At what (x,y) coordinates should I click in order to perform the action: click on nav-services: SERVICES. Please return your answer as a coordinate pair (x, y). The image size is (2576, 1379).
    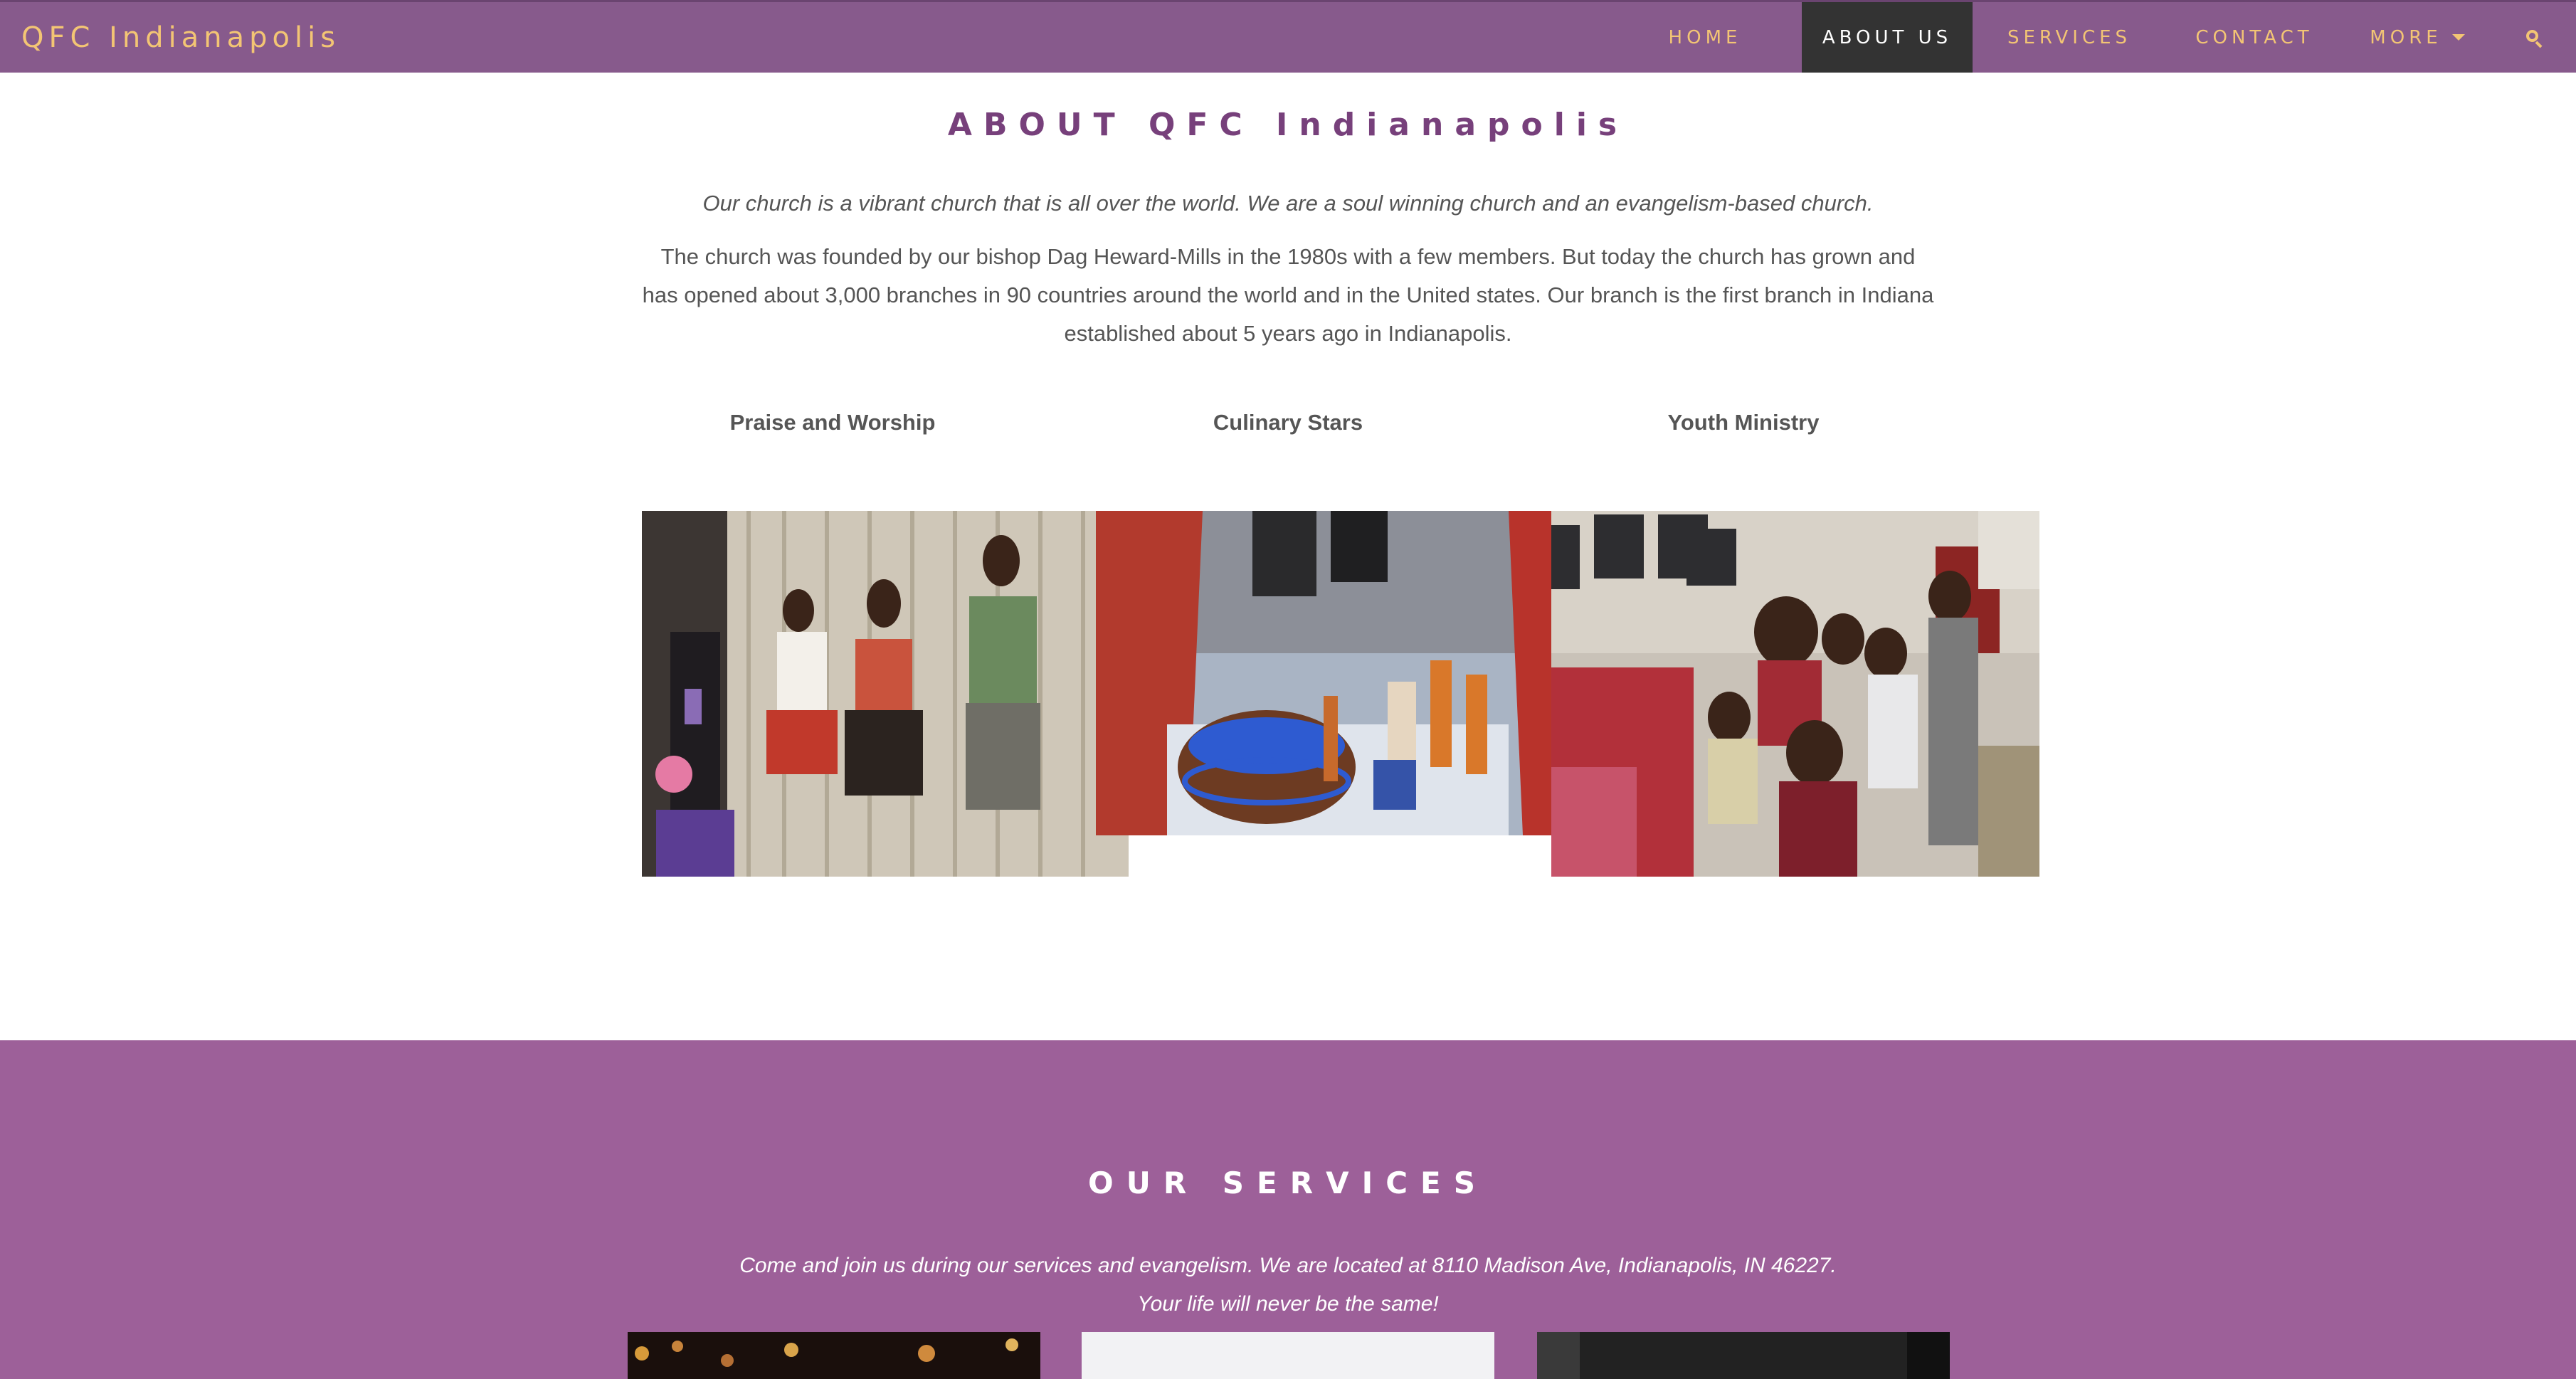
    Looking at the image, I should click on (2069, 37).